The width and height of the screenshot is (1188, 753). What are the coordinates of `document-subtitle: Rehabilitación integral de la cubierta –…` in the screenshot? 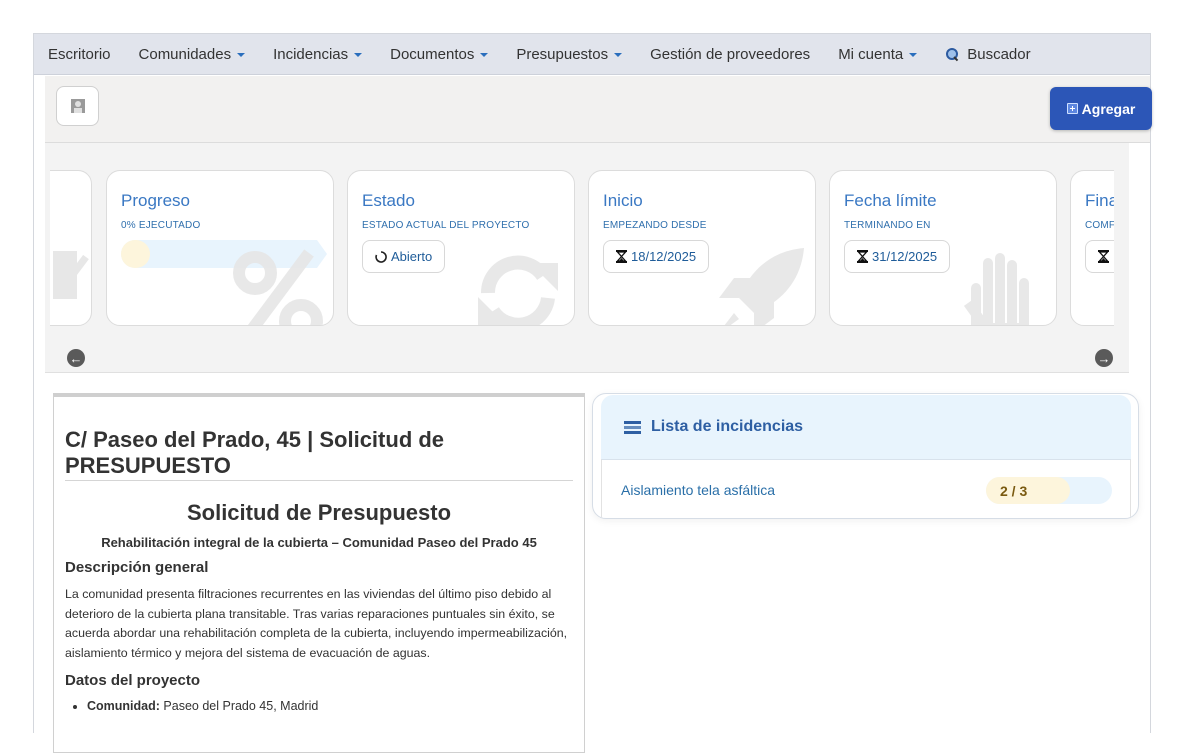 It's located at (319, 542).